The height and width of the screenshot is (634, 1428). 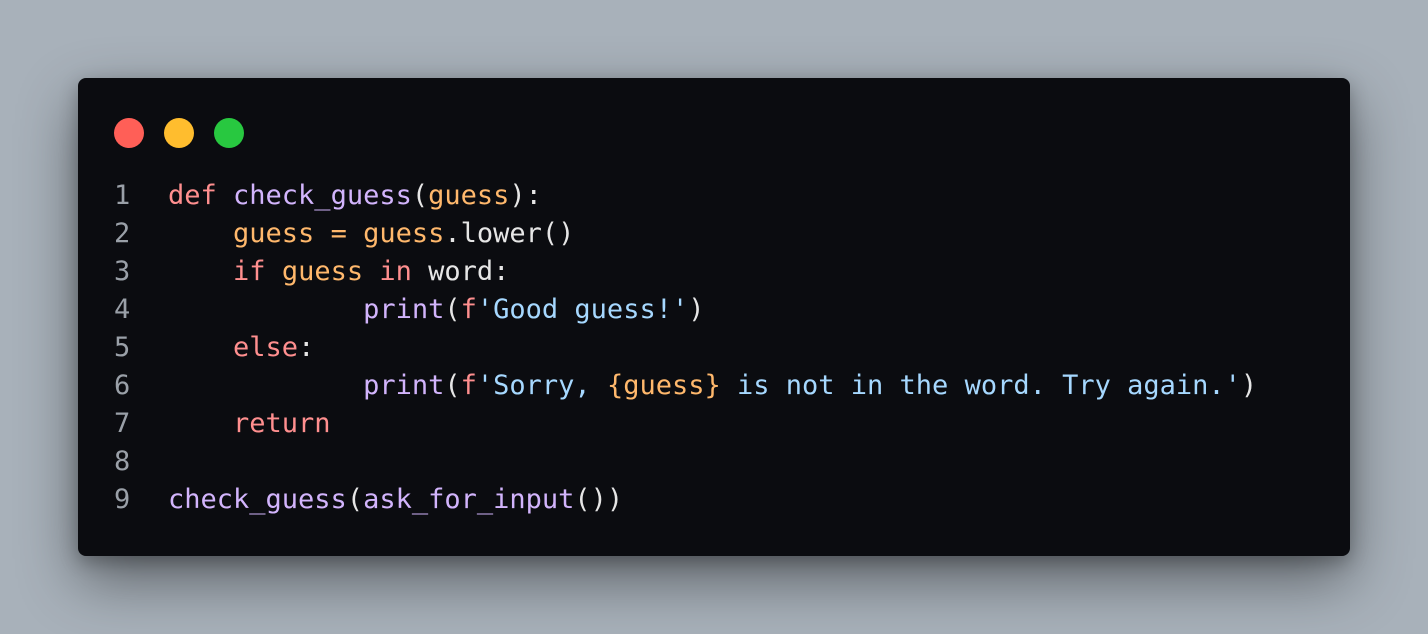 What do you see at coordinates (525, 195) in the screenshot?
I see `code-token-plain: ):` at bounding box center [525, 195].